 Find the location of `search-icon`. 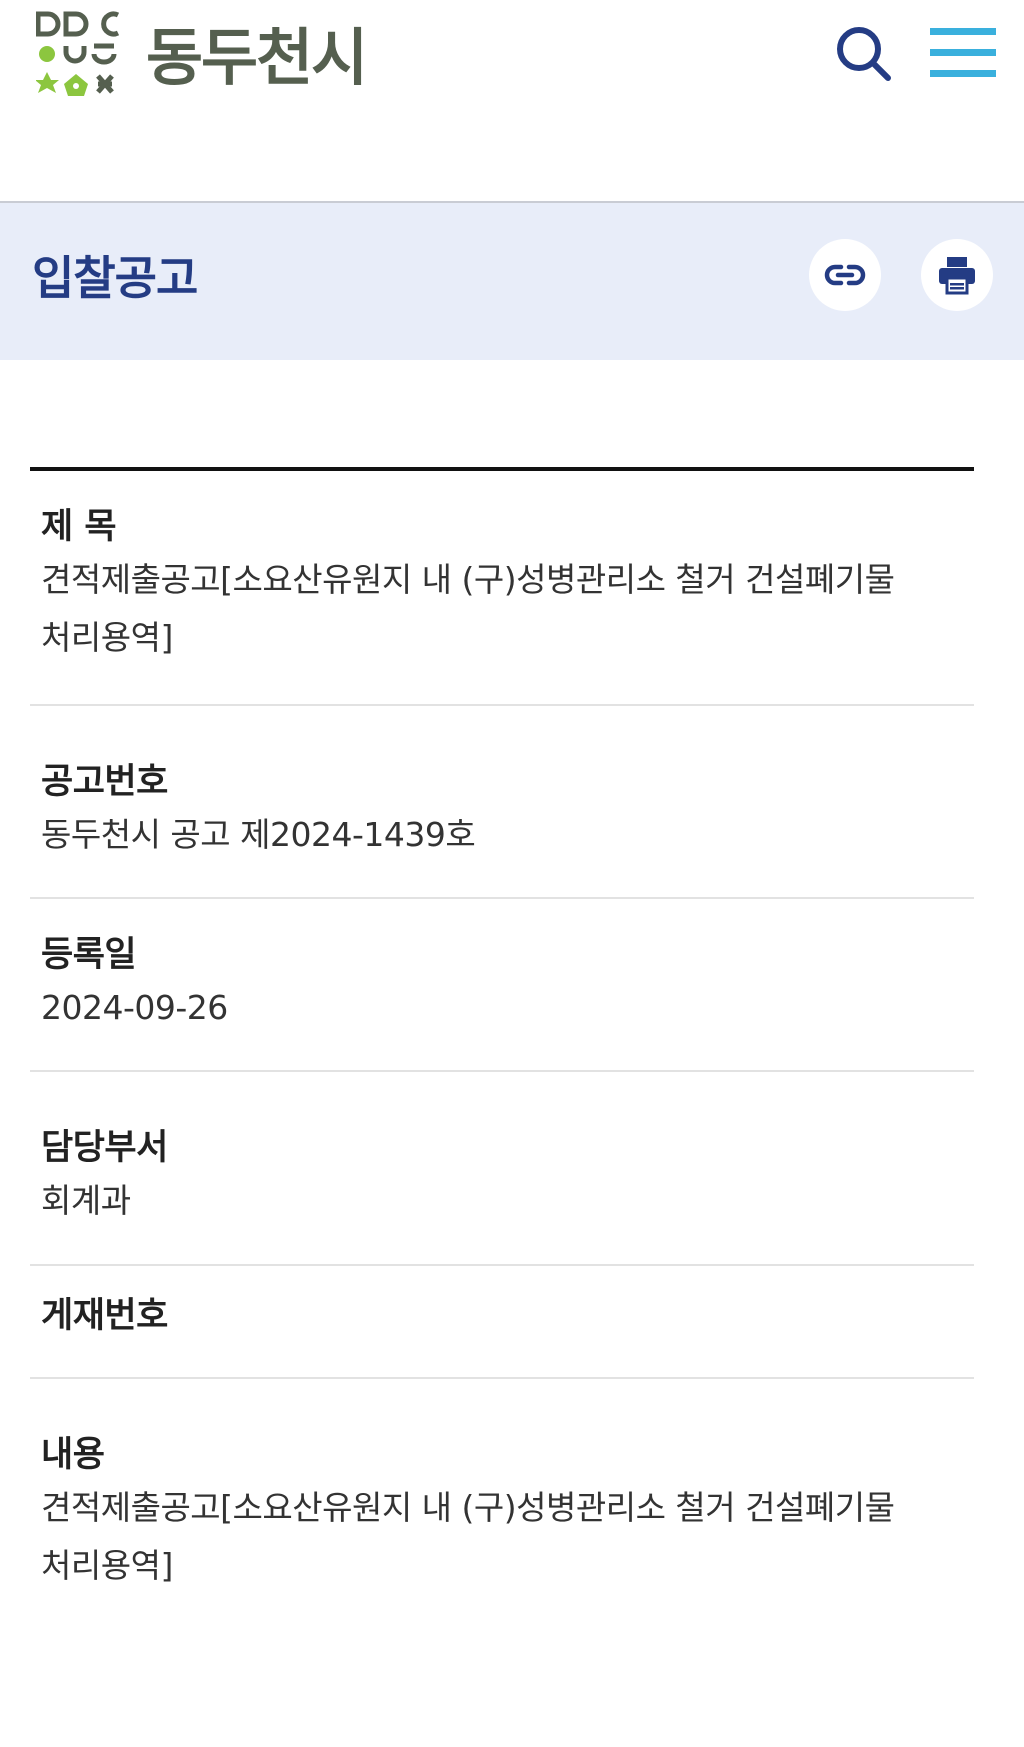

search-icon is located at coordinates (864, 54).